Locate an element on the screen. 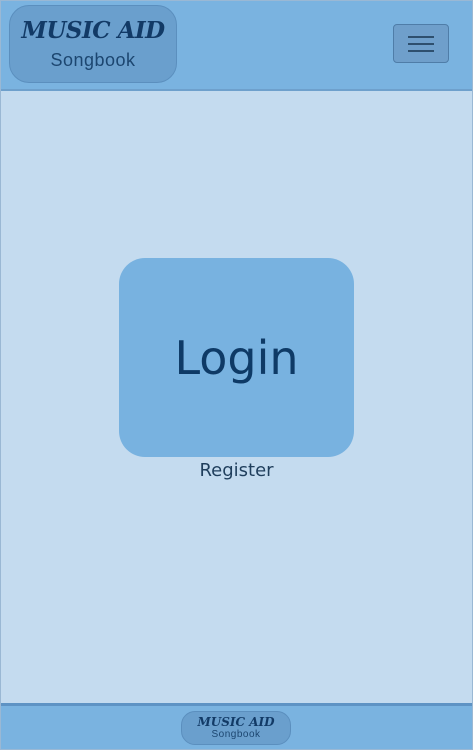 This screenshot has height=750, width=473. register-link: Register is located at coordinates (236, 470).